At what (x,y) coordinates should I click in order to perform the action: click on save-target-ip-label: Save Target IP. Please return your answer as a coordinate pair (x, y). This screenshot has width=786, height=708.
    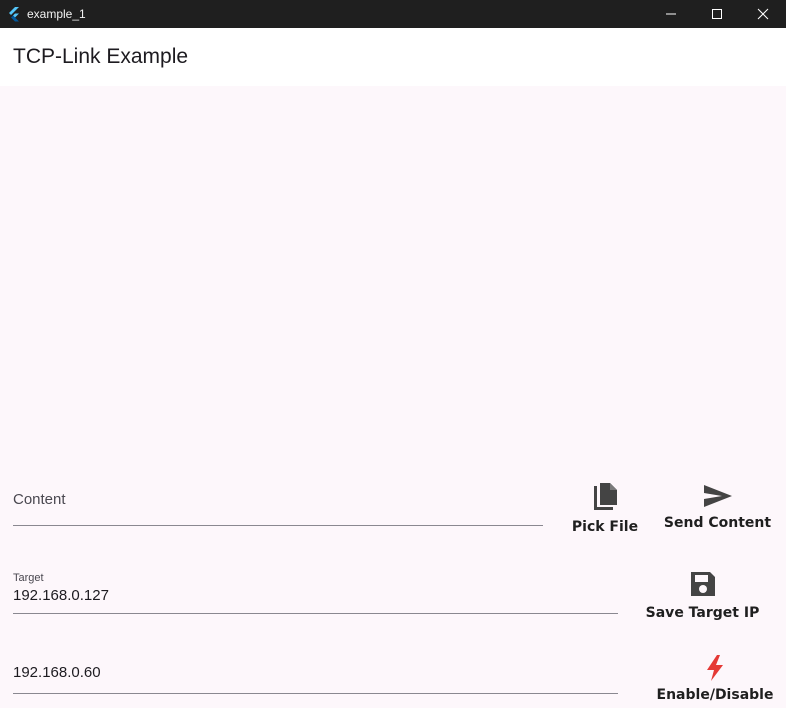
    Looking at the image, I should click on (702, 613).